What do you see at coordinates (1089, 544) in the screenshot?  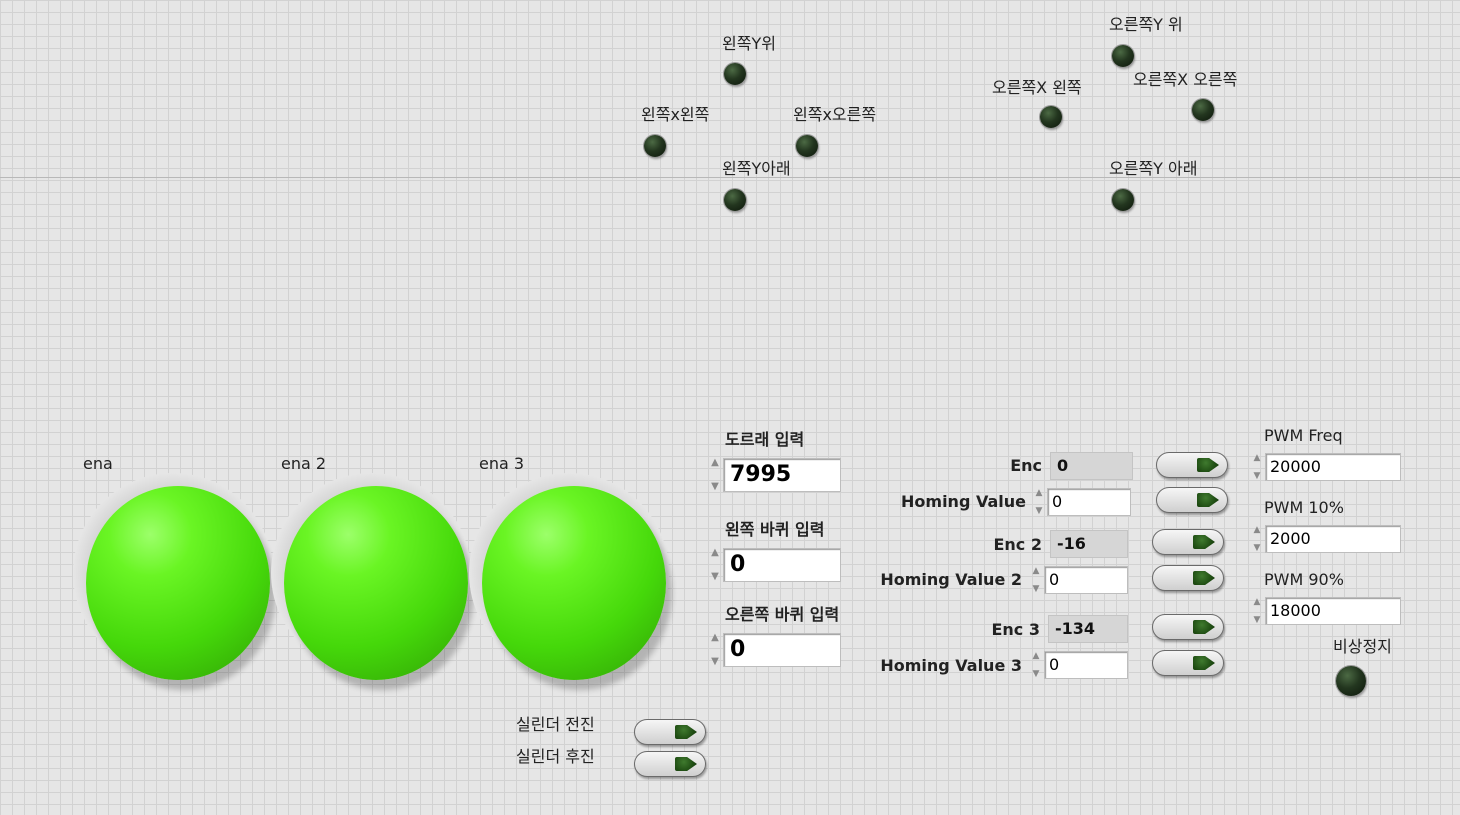 I see `enc-2-value: -16` at bounding box center [1089, 544].